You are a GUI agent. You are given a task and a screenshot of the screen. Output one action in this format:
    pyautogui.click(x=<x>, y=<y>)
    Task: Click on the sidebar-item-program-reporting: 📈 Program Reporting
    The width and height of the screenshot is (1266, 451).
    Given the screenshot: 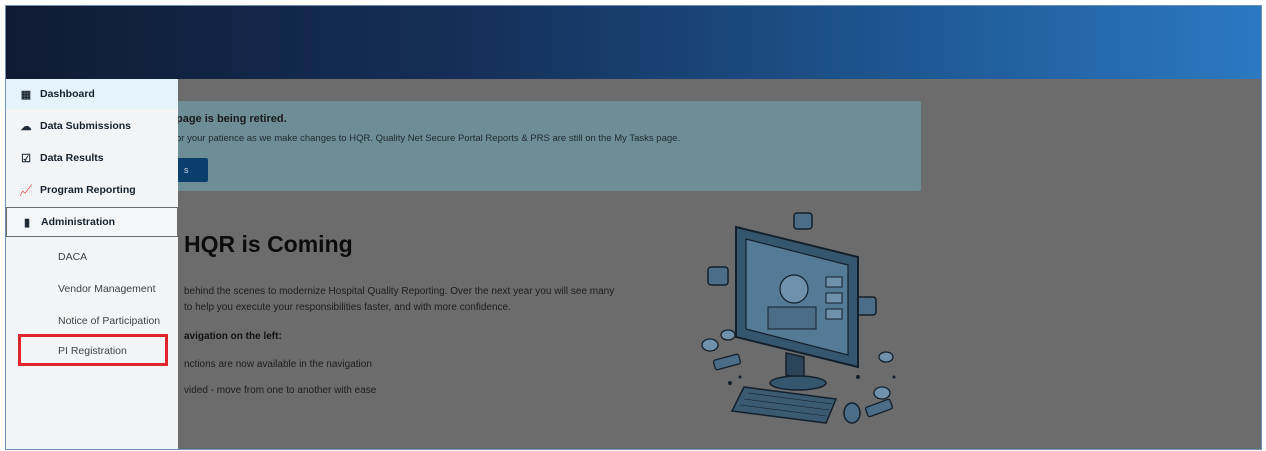 What is the action you would take?
    pyautogui.click(x=92, y=190)
    